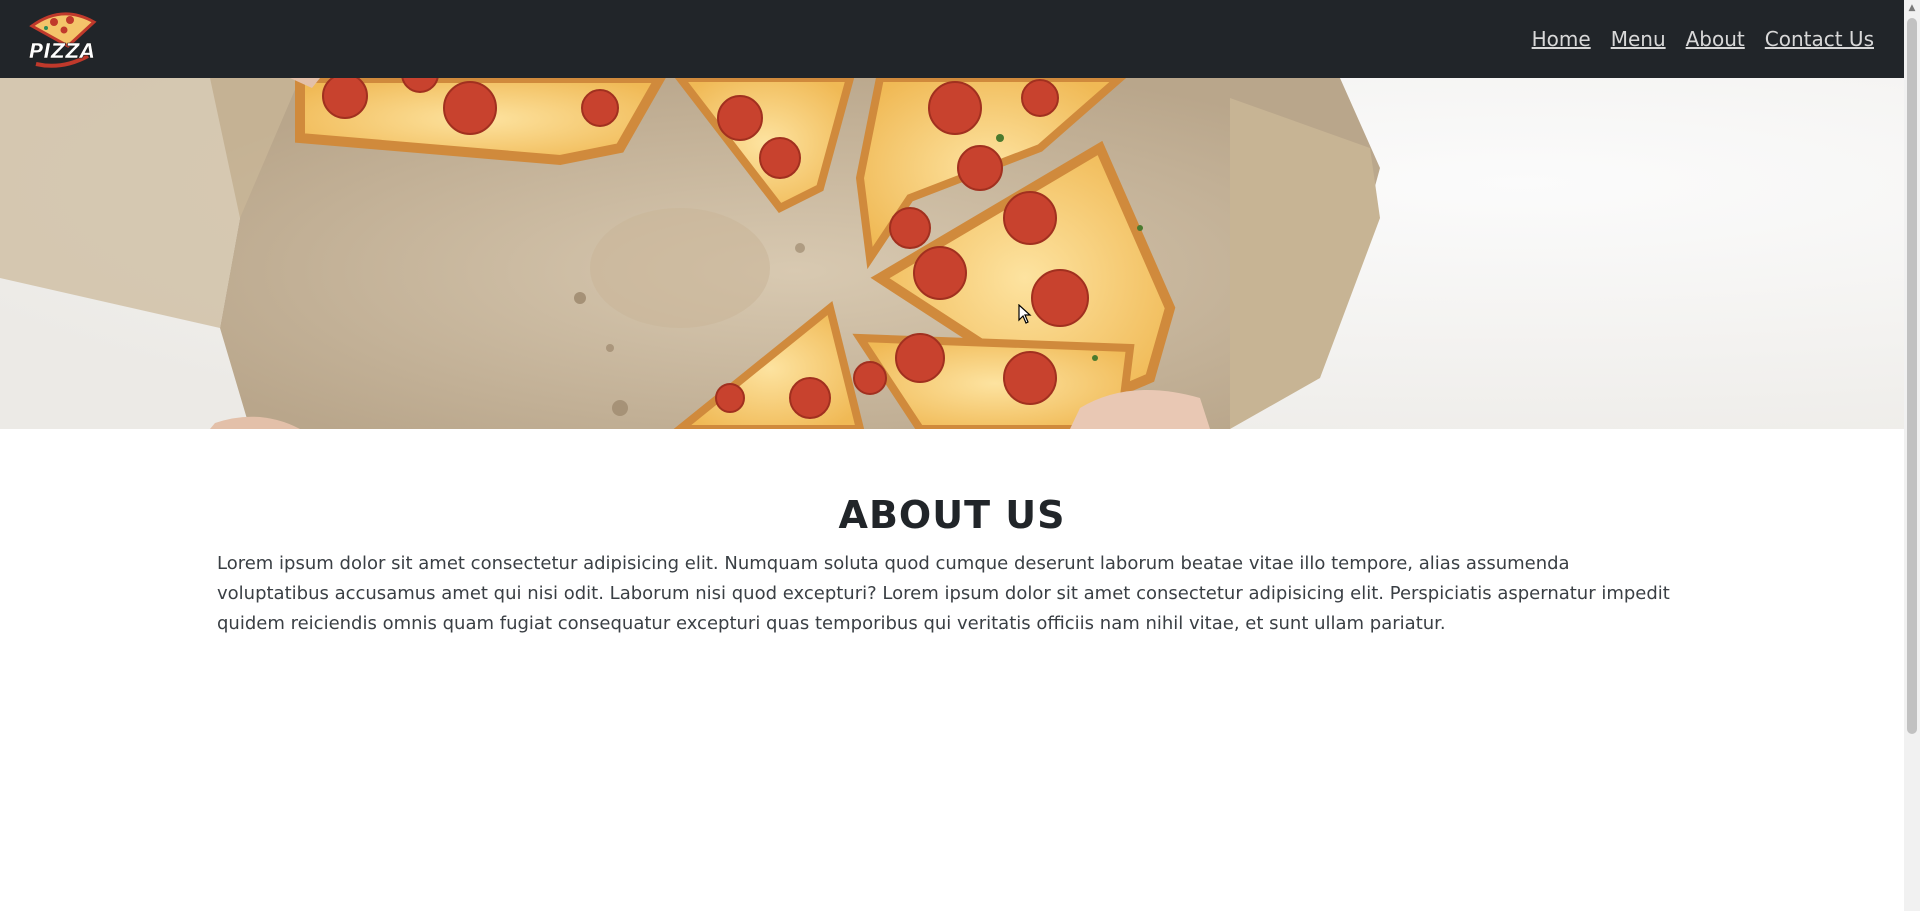 The width and height of the screenshot is (1920, 911). Describe the element at coordinates (1912, 8) in the screenshot. I see `scroll-up-arrow-icon: ▲` at that location.